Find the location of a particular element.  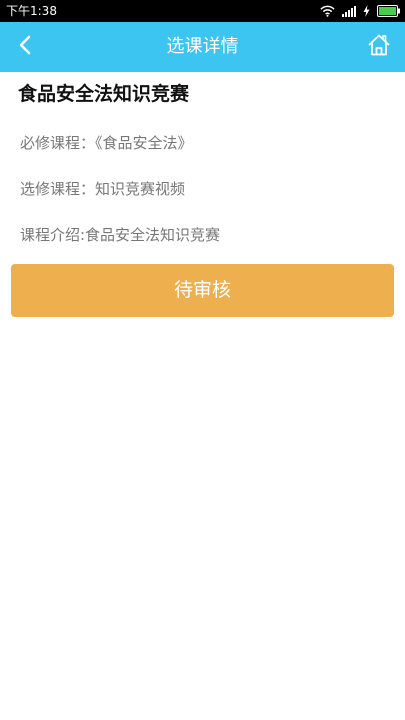

home-button is located at coordinates (379, 47).